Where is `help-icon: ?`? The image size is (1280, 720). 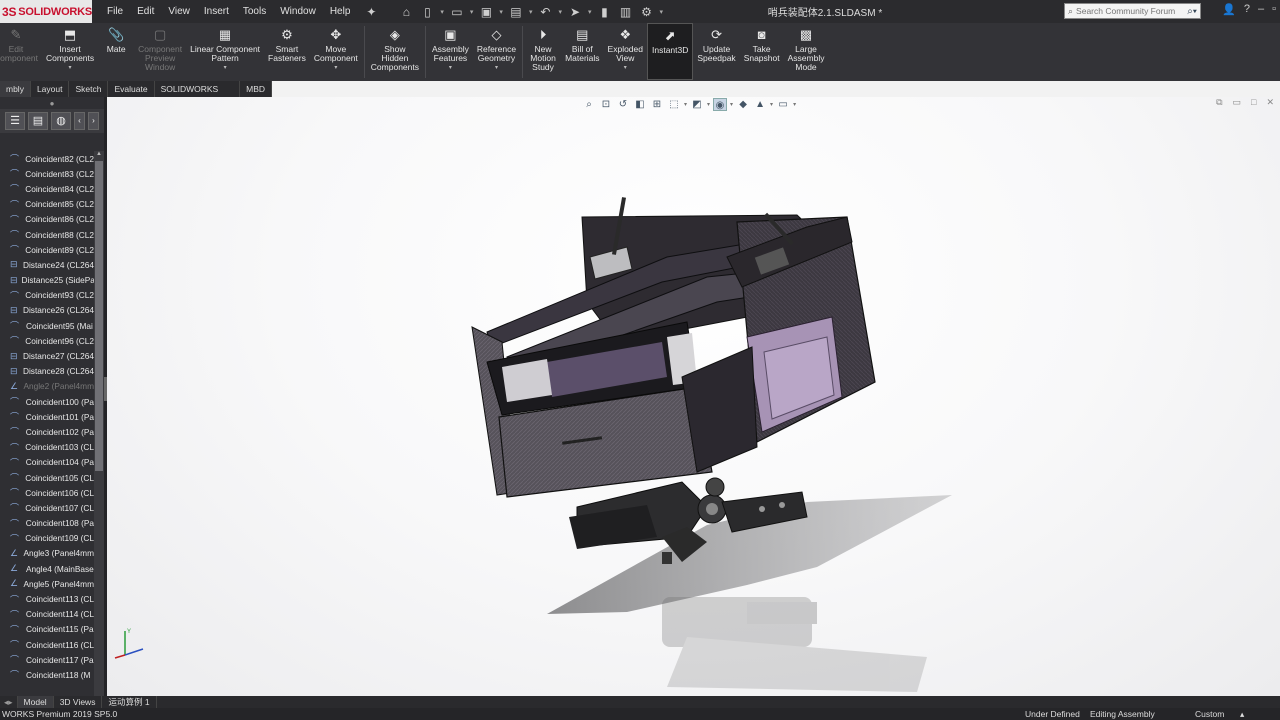
help-icon: ? is located at coordinates (1247, 9).